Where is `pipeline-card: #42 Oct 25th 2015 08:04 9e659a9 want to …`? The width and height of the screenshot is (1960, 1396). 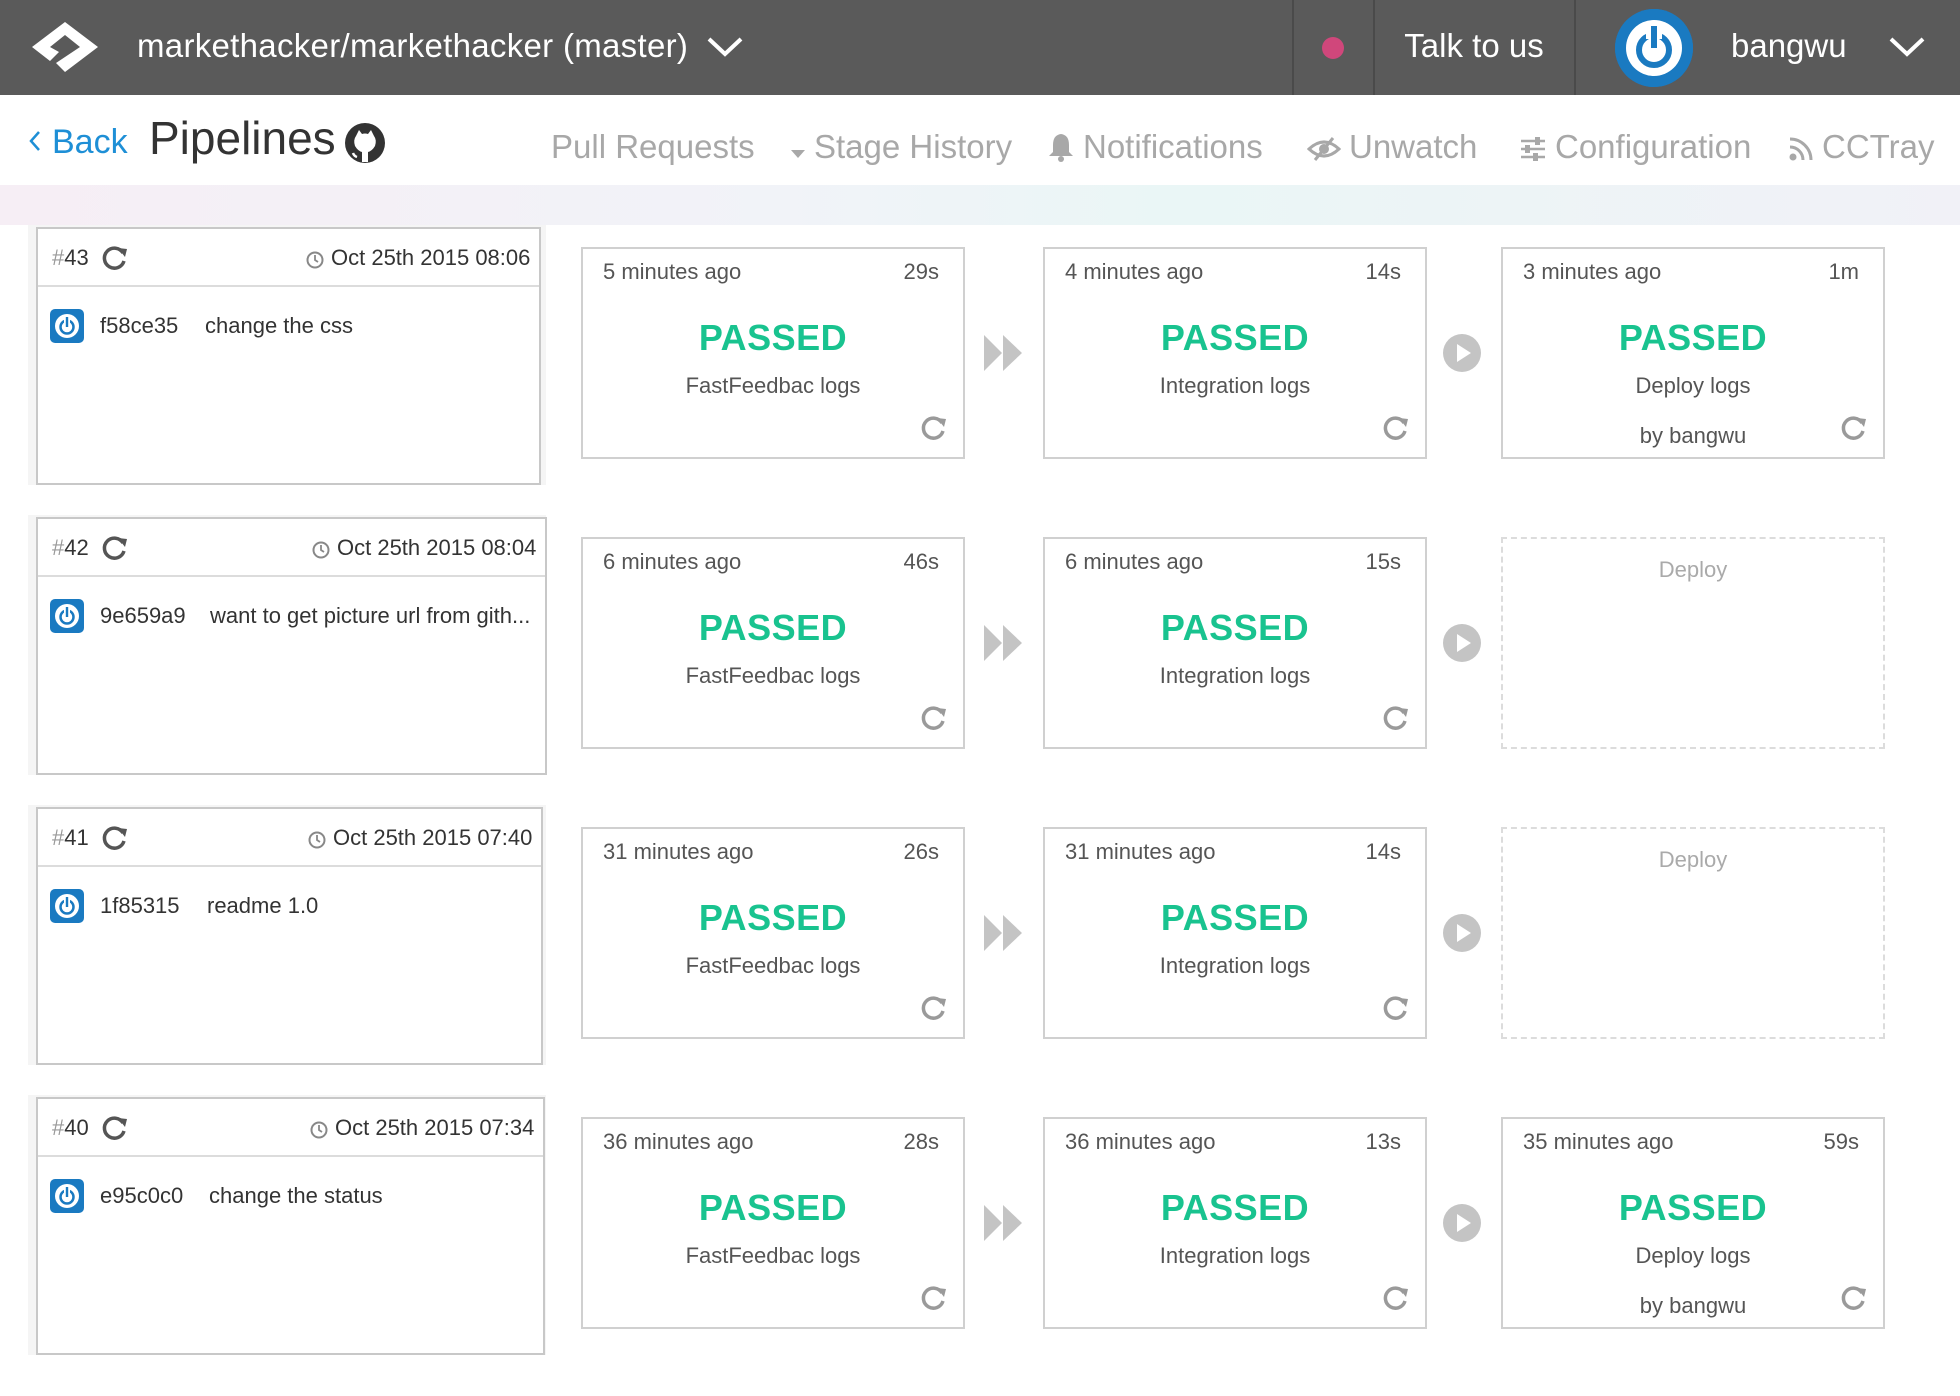 pipeline-card: #42 Oct 25th 2015 08:04 9e659a9 want to … is located at coordinates (291, 646).